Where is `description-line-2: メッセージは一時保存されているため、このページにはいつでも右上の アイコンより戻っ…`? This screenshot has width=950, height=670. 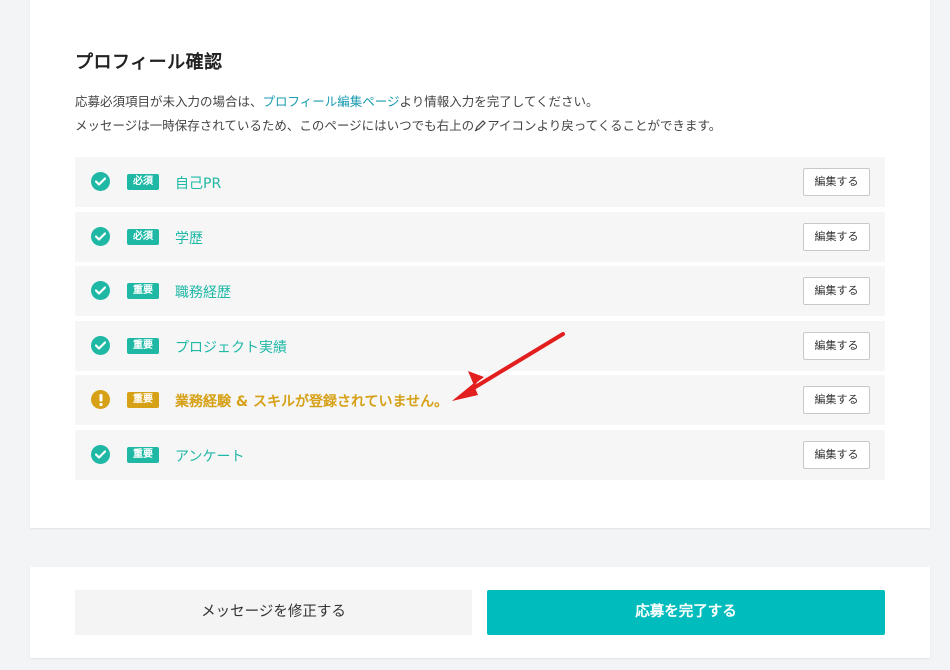
description-line-2: メッセージは一時保存されているため、このページにはいつでも右上の アイコンより戻っ… is located at coordinates (398, 125).